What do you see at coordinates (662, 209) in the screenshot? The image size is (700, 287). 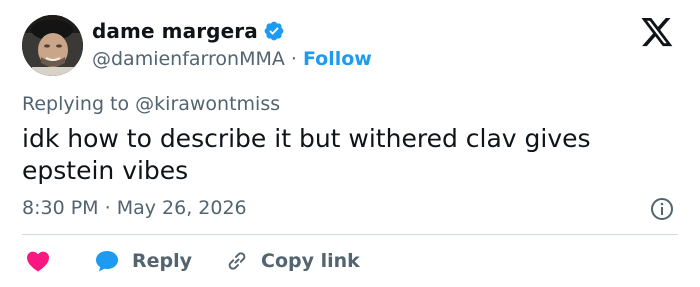 I see `info-icon` at bounding box center [662, 209].